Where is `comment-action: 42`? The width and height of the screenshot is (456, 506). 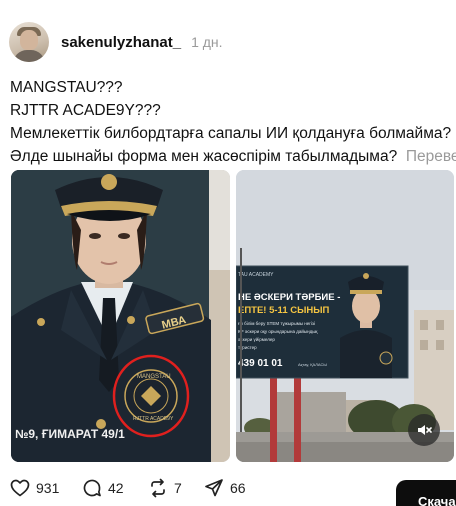
comment-action: 42 is located at coordinates (103, 488).